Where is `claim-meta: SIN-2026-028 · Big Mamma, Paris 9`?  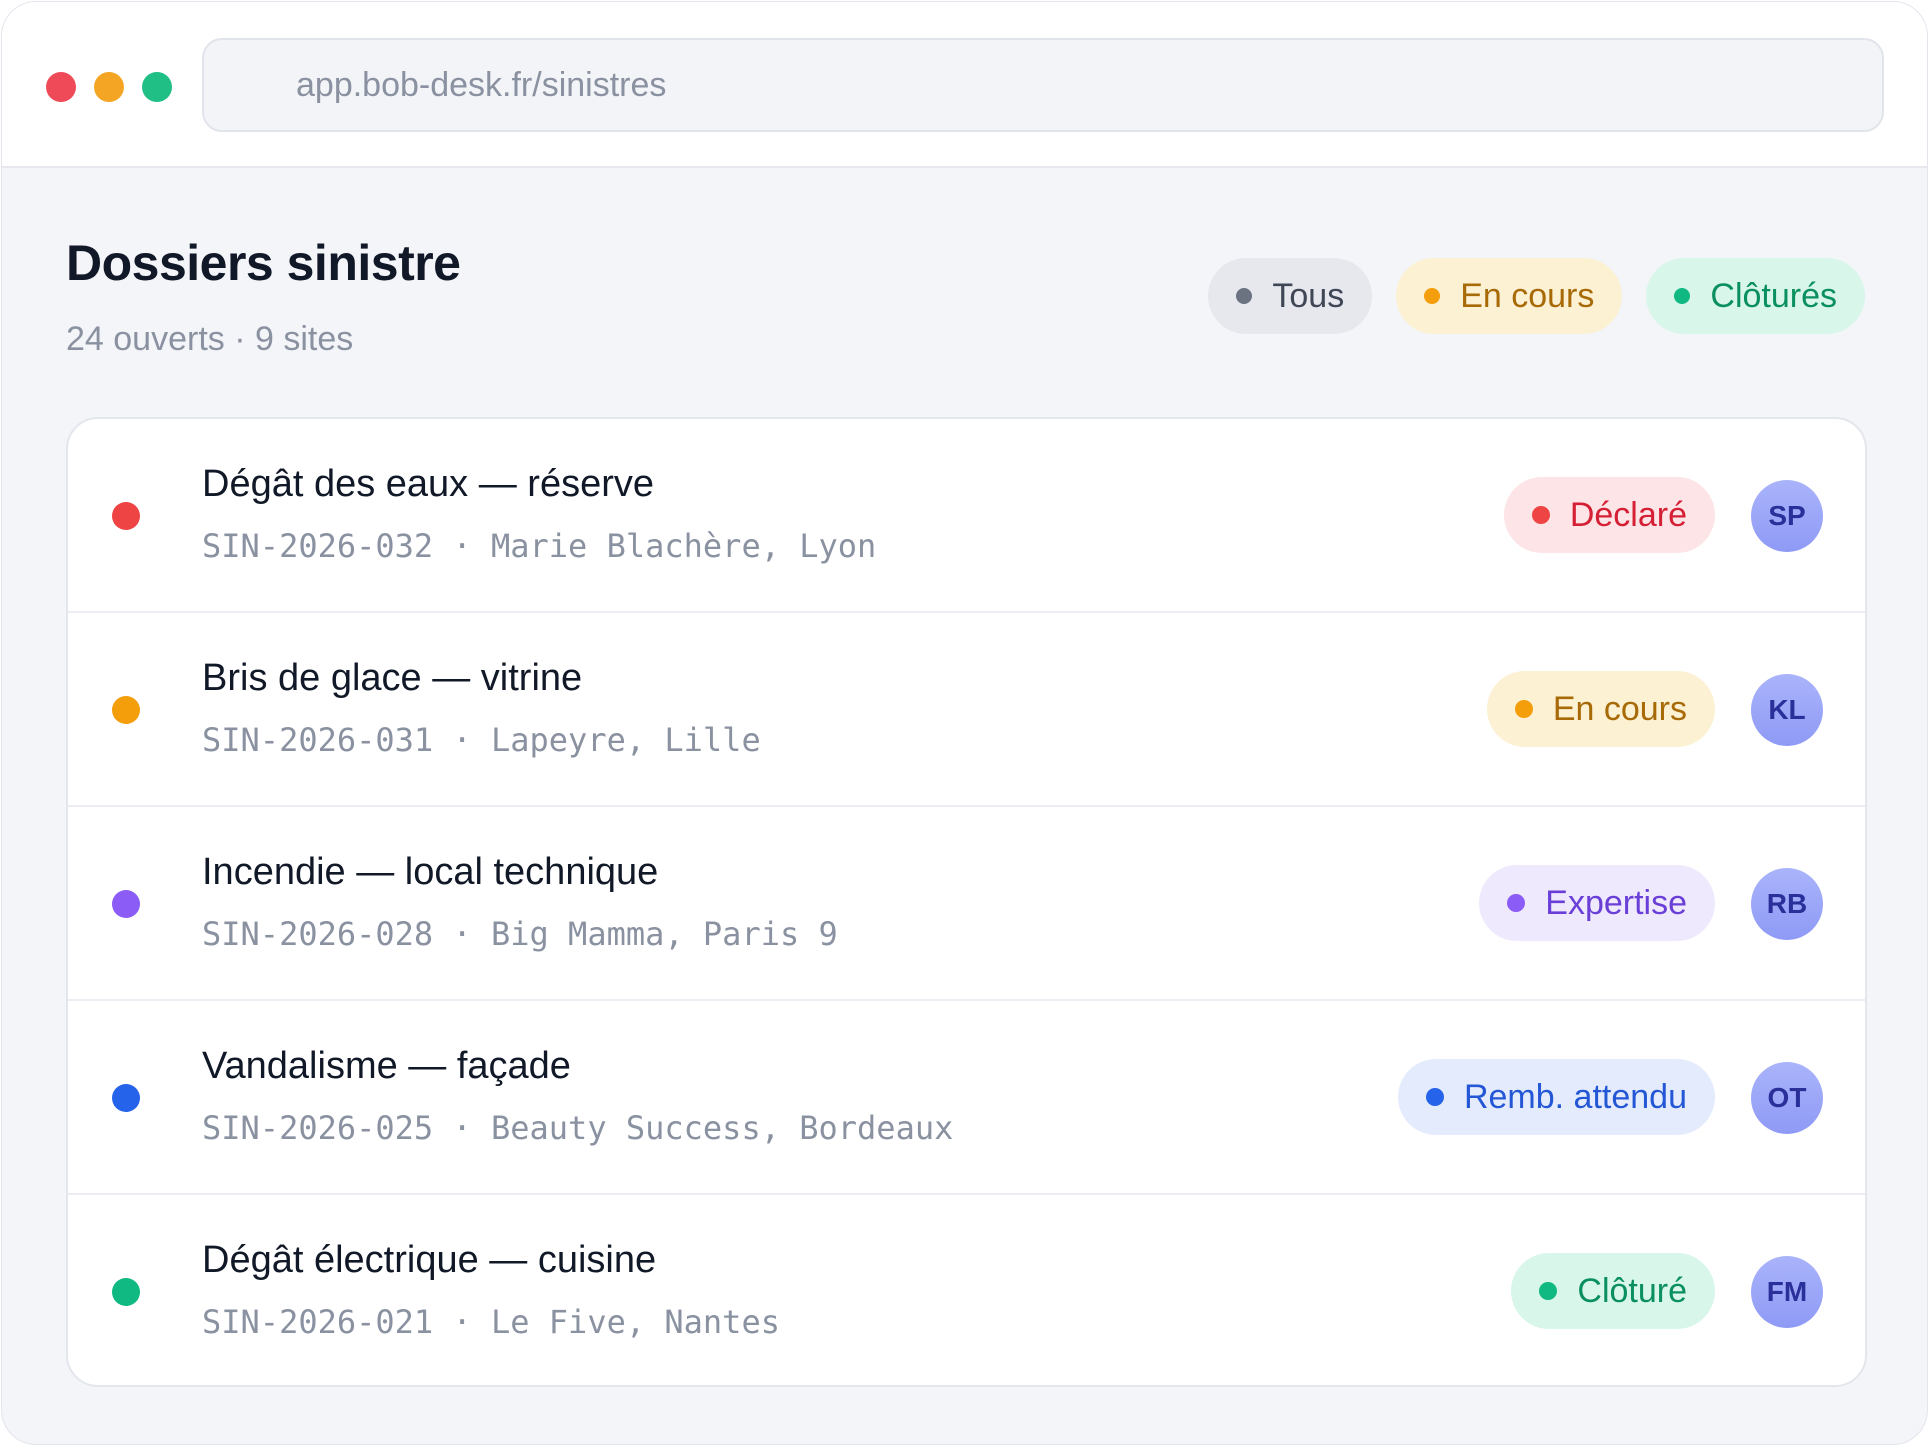
claim-meta: SIN-2026-028 · Big Mamma, Paris 9 is located at coordinates (520, 934).